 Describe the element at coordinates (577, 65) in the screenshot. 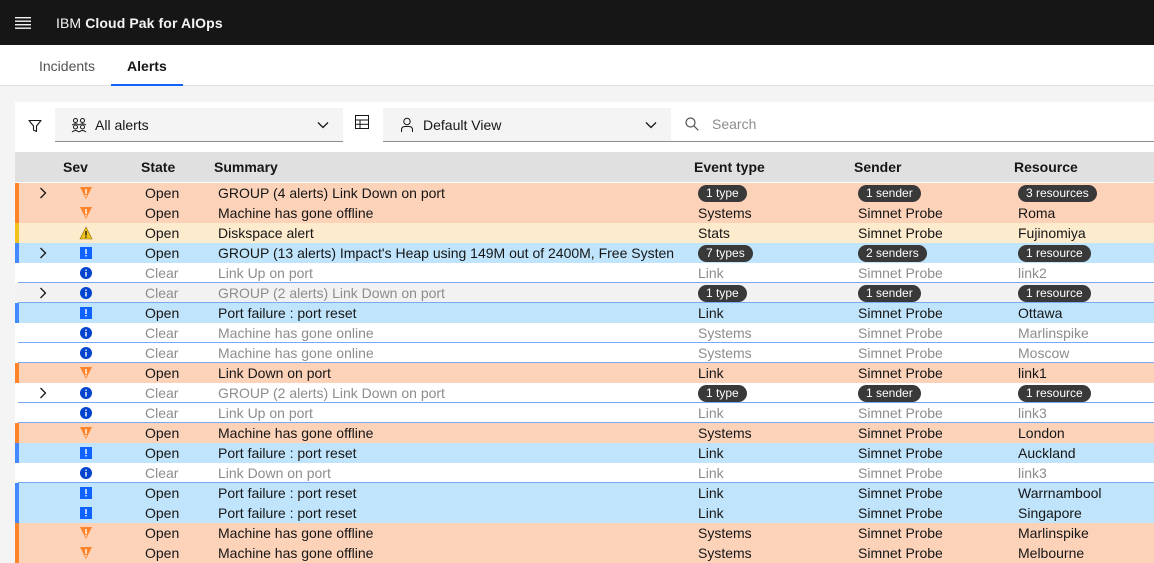

I see `tab-bar: Incidents Alerts` at that location.